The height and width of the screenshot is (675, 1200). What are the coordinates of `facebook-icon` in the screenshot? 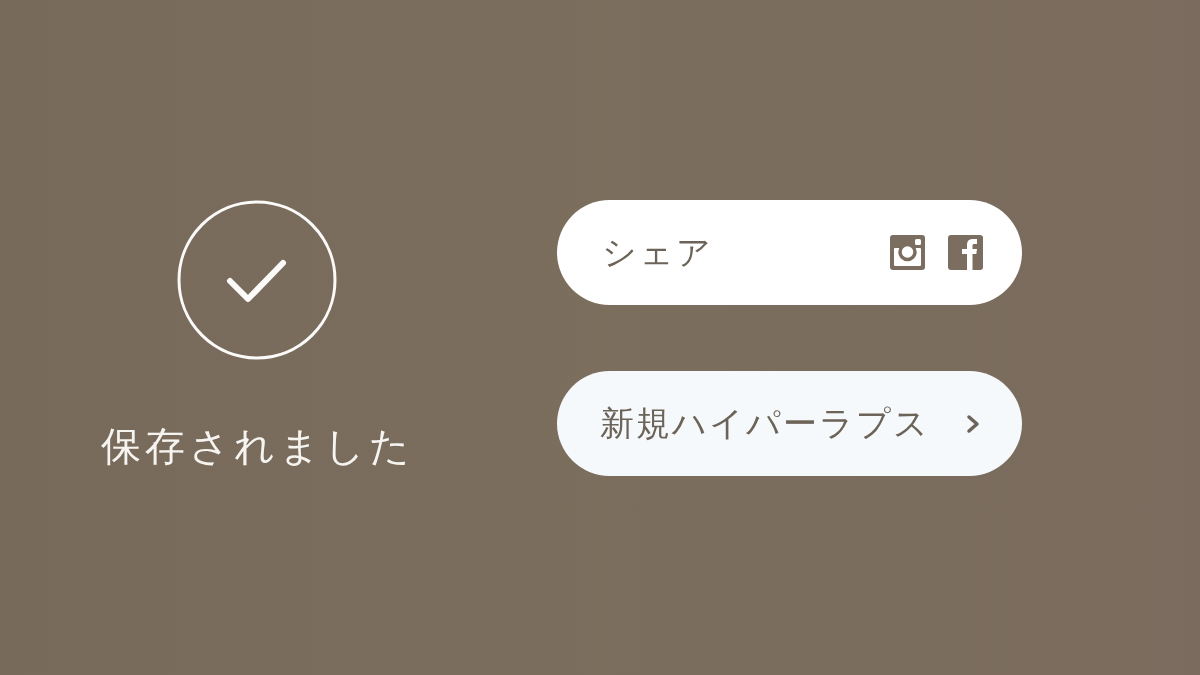 It's located at (965, 252).